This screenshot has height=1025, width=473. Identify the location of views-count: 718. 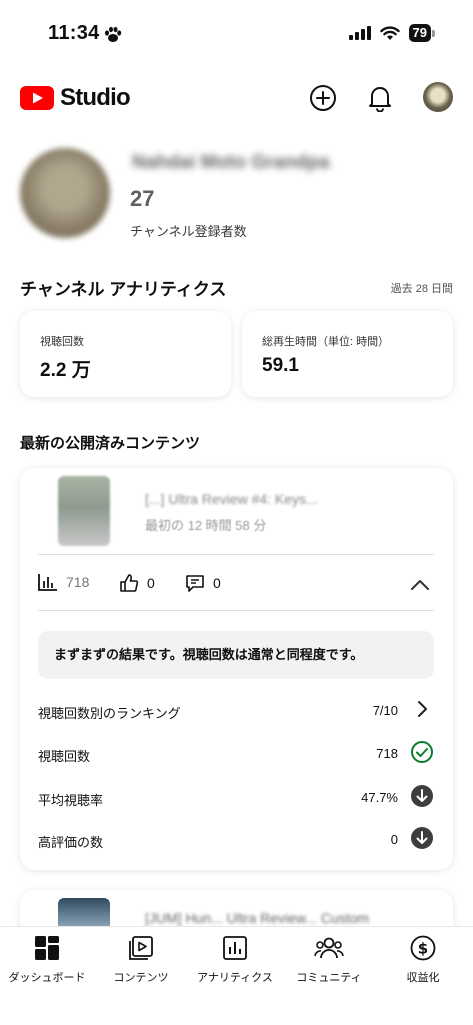
(78, 582).